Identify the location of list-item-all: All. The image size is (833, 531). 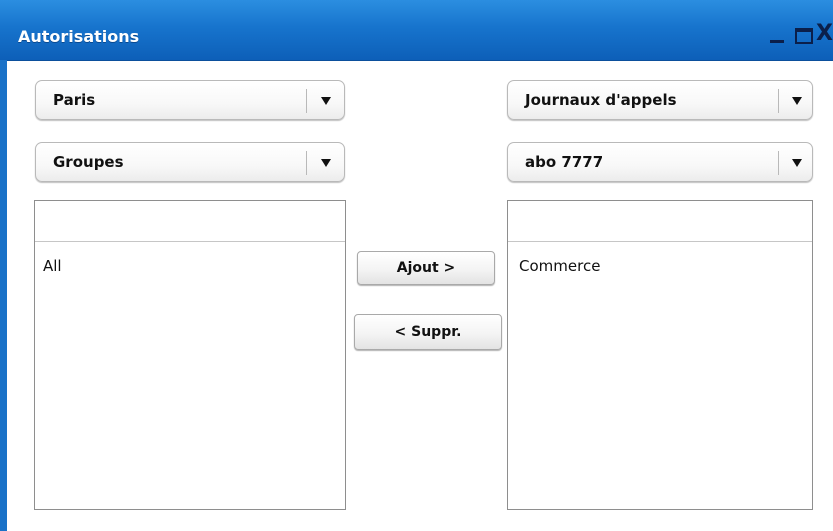
(52, 266).